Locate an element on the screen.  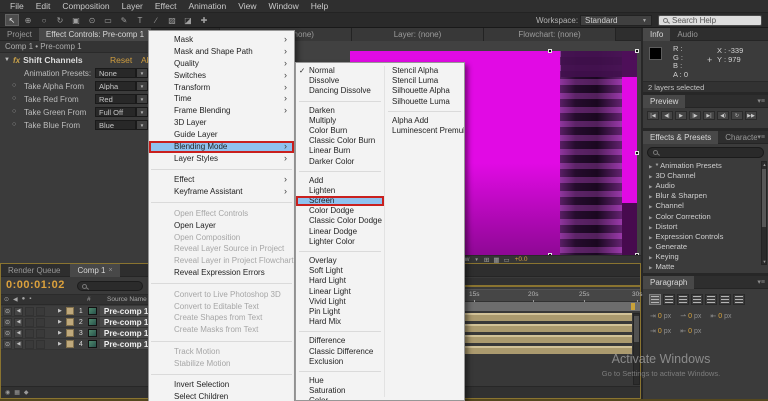
twirl-down-icon: ▼ is located at coordinates (7, 60).